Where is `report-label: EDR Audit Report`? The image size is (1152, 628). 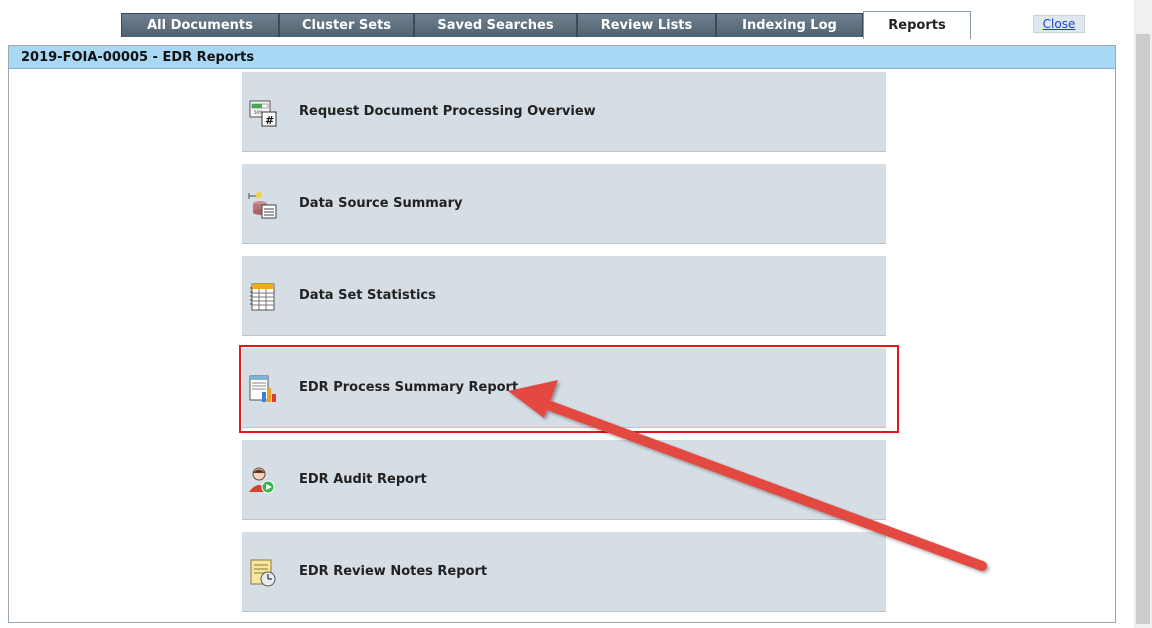 report-label: EDR Audit Report is located at coordinates (363, 479).